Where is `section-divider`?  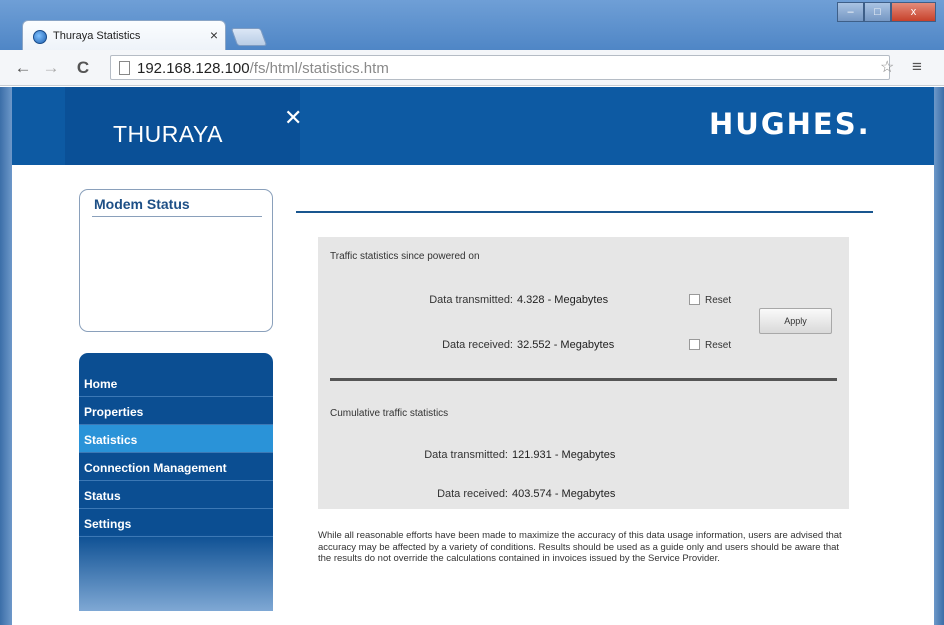
section-divider is located at coordinates (583, 379).